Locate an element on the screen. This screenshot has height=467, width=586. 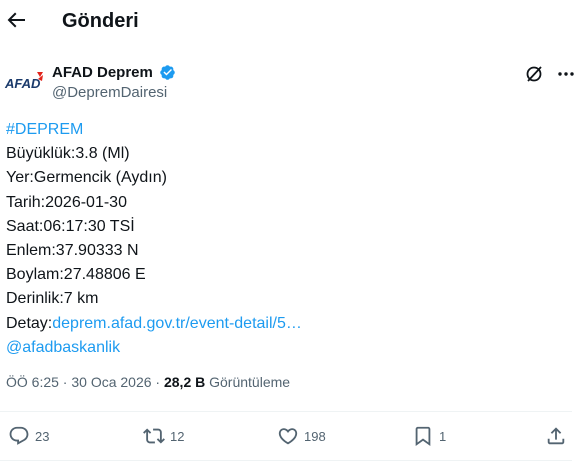
retweet-icon is located at coordinates (154, 436).